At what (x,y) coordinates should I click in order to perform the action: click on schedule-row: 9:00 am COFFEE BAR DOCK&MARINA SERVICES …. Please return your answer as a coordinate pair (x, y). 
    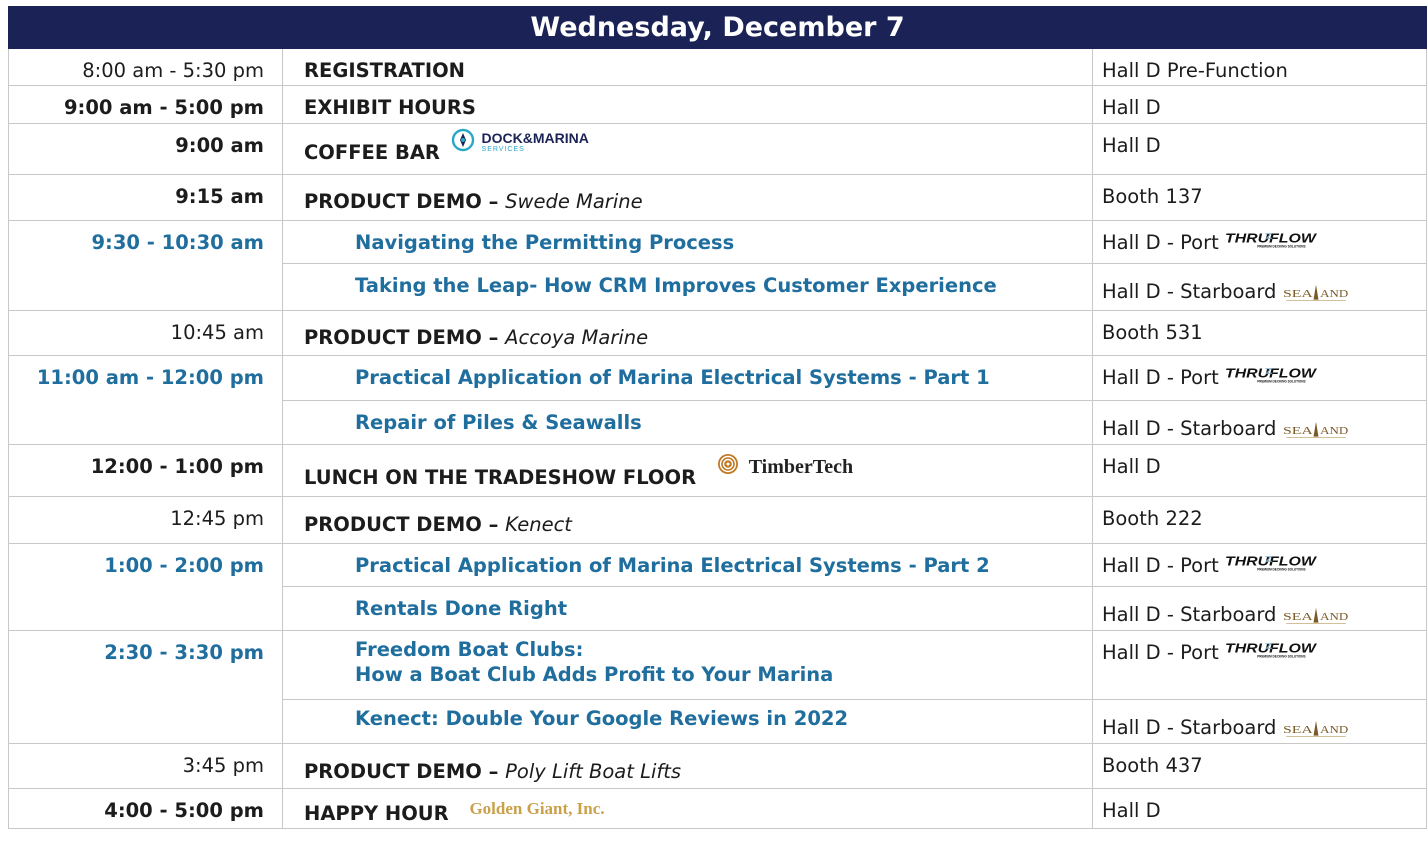
    Looking at the image, I should click on (718, 149).